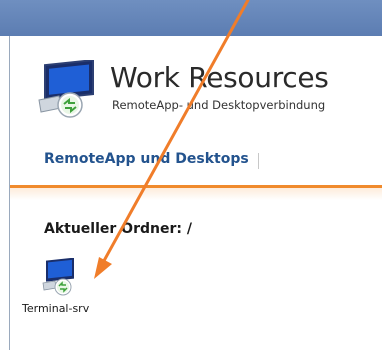 This screenshot has width=382, height=350. Describe the element at coordinates (118, 229) in the screenshot. I see `current-folder-label: Aktueller Ordner: /` at that location.